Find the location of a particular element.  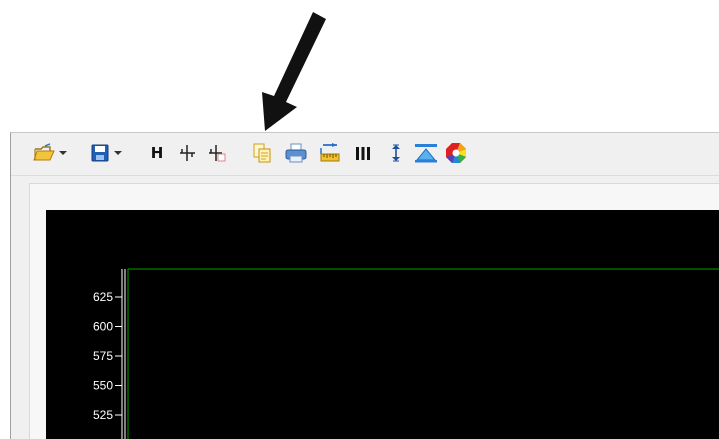

open-dropdown-button is located at coordinates (63, 153).